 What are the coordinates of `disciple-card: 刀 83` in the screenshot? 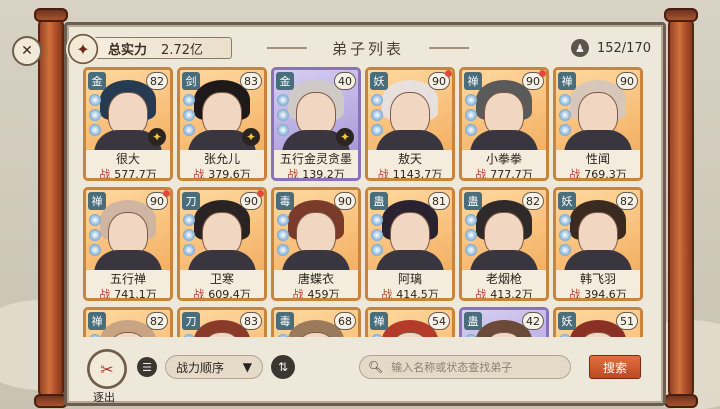 It's located at (222, 322).